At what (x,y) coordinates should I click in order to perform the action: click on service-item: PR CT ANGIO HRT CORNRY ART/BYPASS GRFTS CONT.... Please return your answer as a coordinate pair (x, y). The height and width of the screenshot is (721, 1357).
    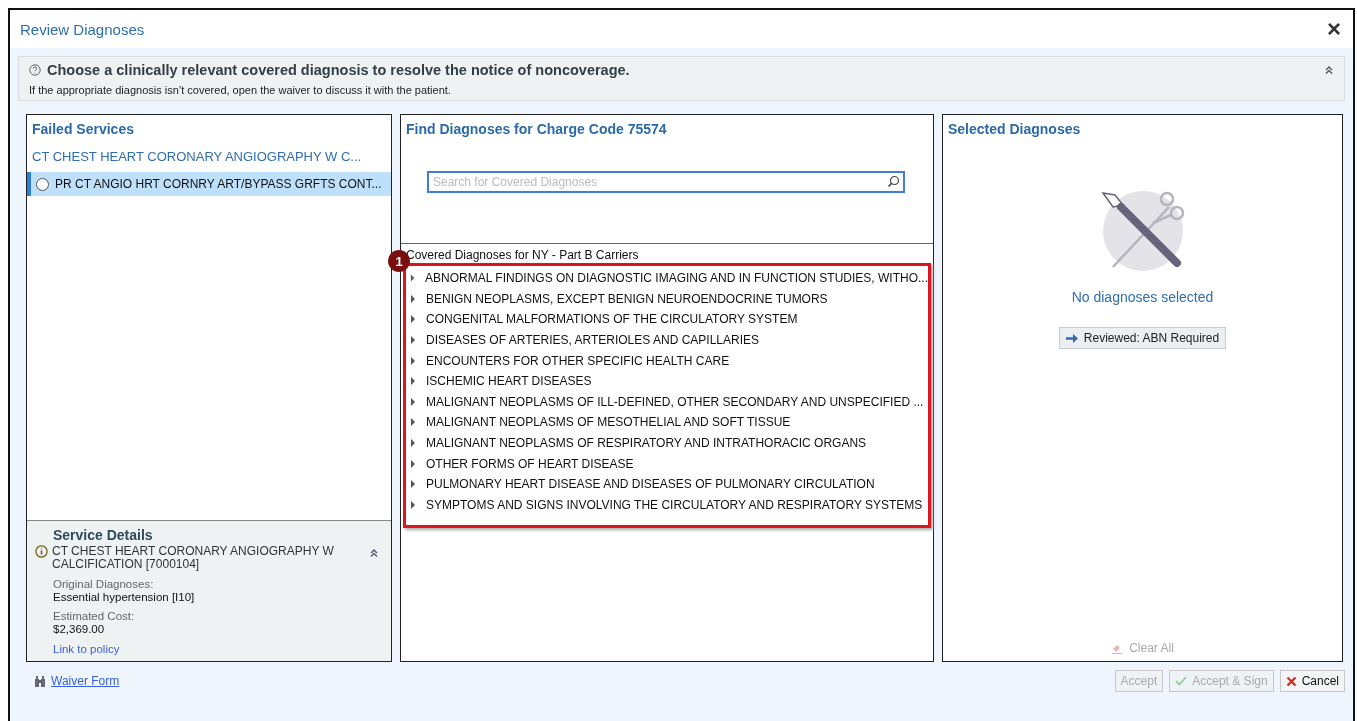
    Looking at the image, I should click on (209, 184).